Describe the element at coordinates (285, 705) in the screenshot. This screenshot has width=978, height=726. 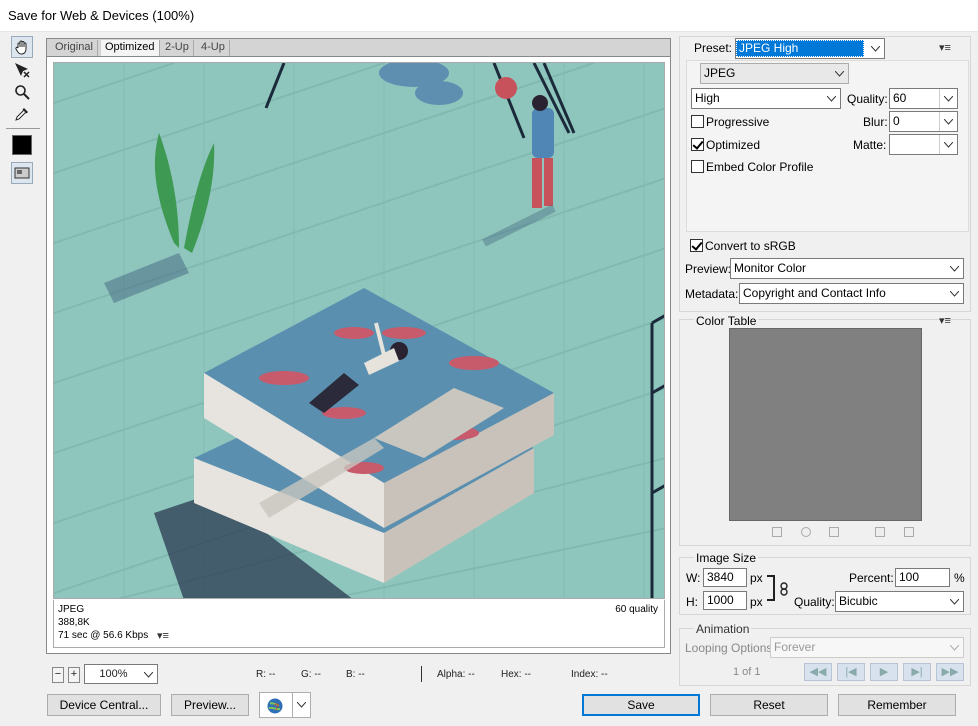
I see `browser-preview-select: ?` at that location.